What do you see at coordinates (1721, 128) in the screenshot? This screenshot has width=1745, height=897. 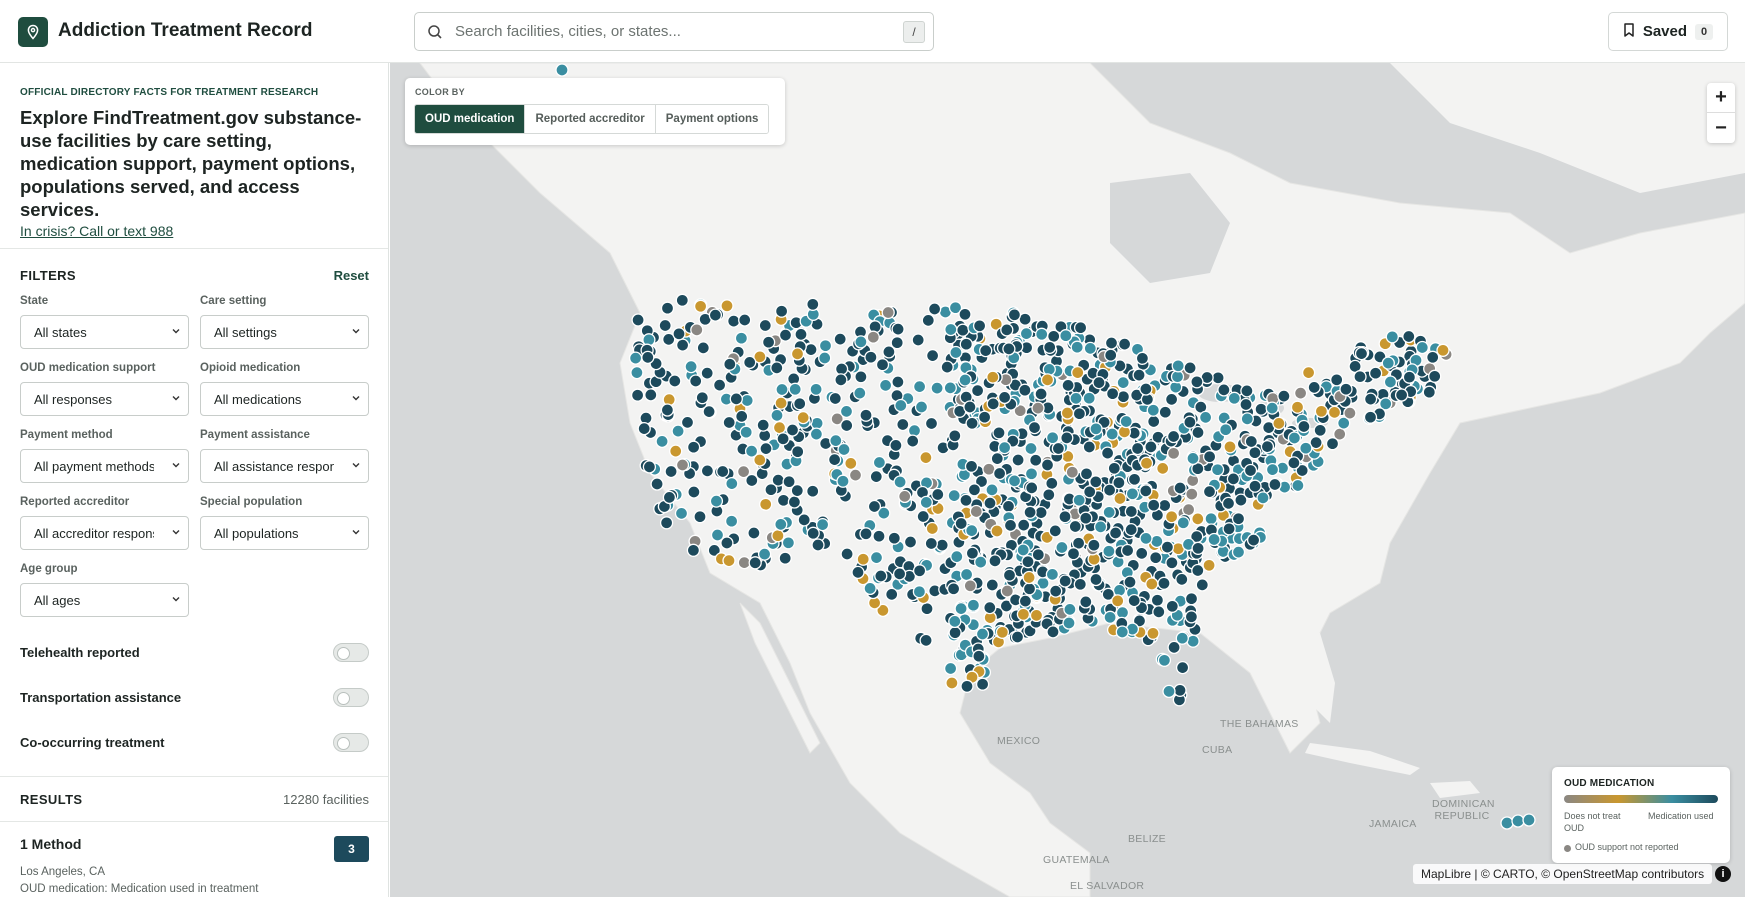 I see `zoom-out-button: −` at bounding box center [1721, 128].